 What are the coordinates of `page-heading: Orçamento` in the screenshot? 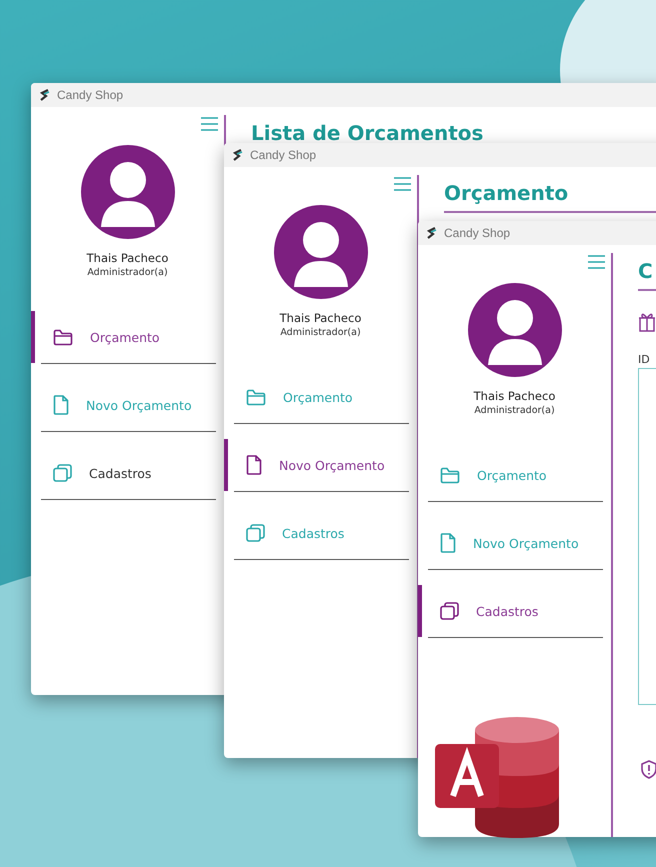 It's located at (550, 197).